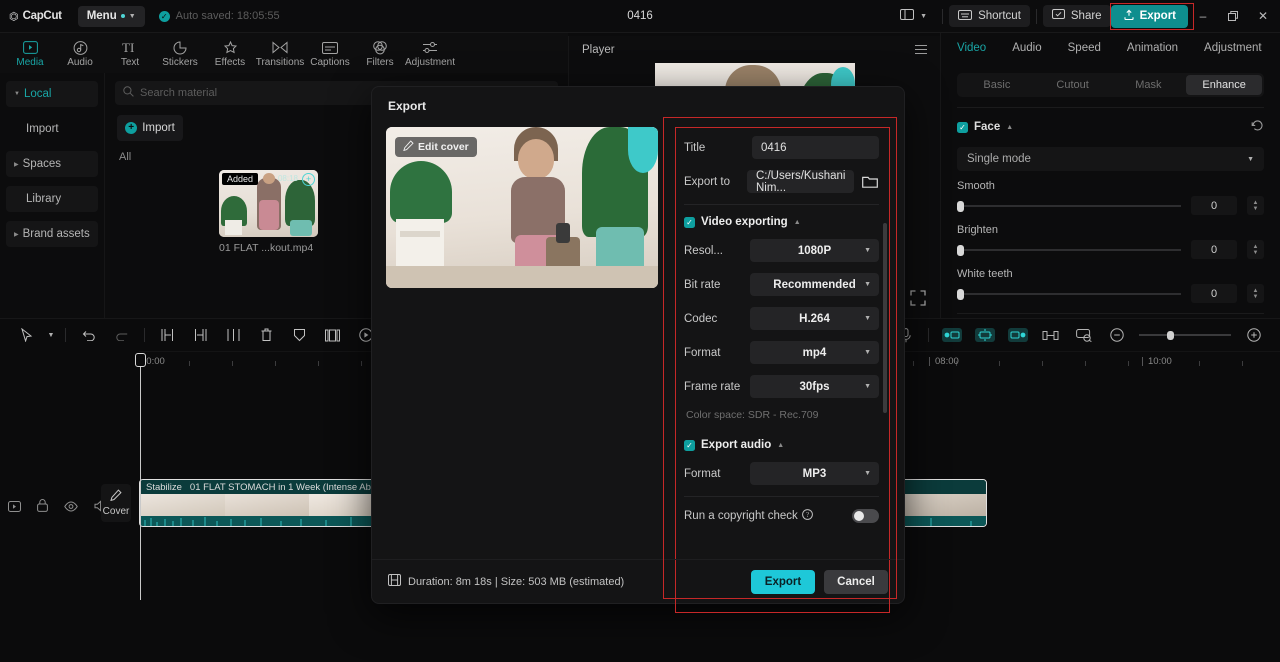  What do you see at coordinates (80, 53) in the screenshot?
I see `tool-tab-audio: Audio` at bounding box center [80, 53].